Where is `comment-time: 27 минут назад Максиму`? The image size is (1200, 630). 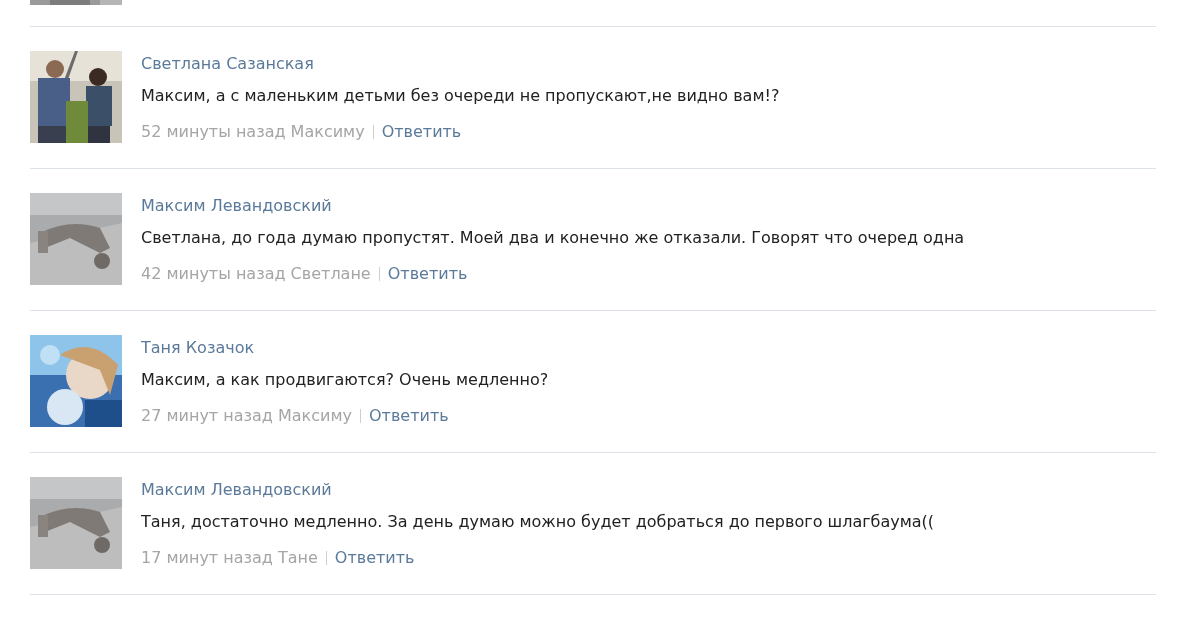 comment-time: 27 минут назад Максиму is located at coordinates (246, 416).